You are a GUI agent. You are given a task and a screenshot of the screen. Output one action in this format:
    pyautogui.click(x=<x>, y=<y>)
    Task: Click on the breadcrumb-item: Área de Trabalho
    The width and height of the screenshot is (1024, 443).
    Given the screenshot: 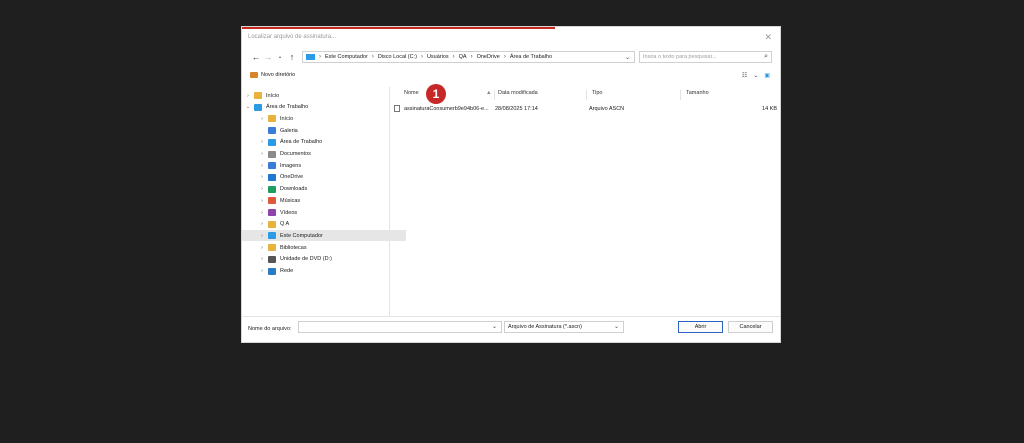 What is the action you would take?
    pyautogui.click(x=531, y=57)
    